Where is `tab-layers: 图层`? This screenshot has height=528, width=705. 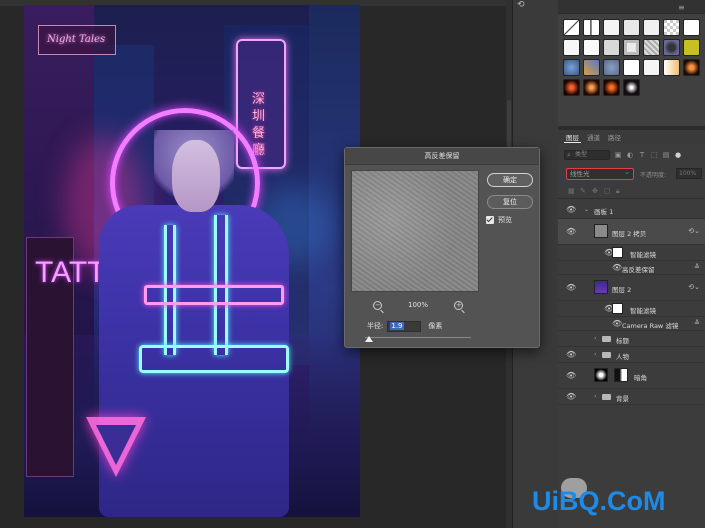
tab-layers: 图层 is located at coordinates (572, 137).